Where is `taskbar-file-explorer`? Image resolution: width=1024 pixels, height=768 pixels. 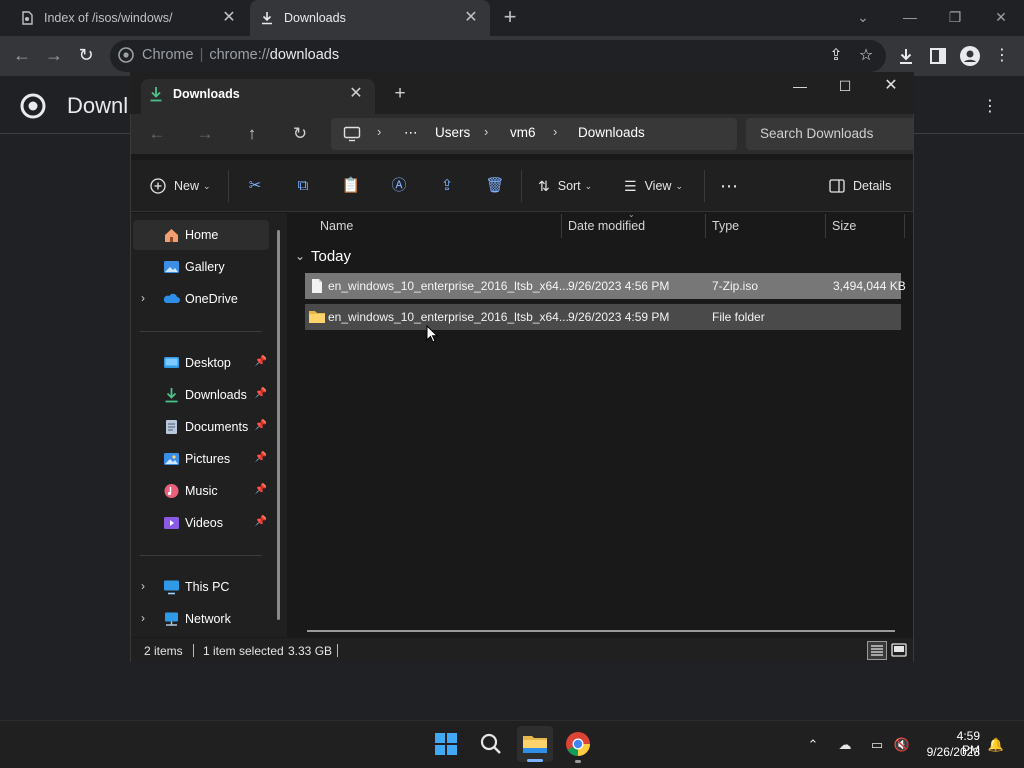 taskbar-file-explorer is located at coordinates (535, 744).